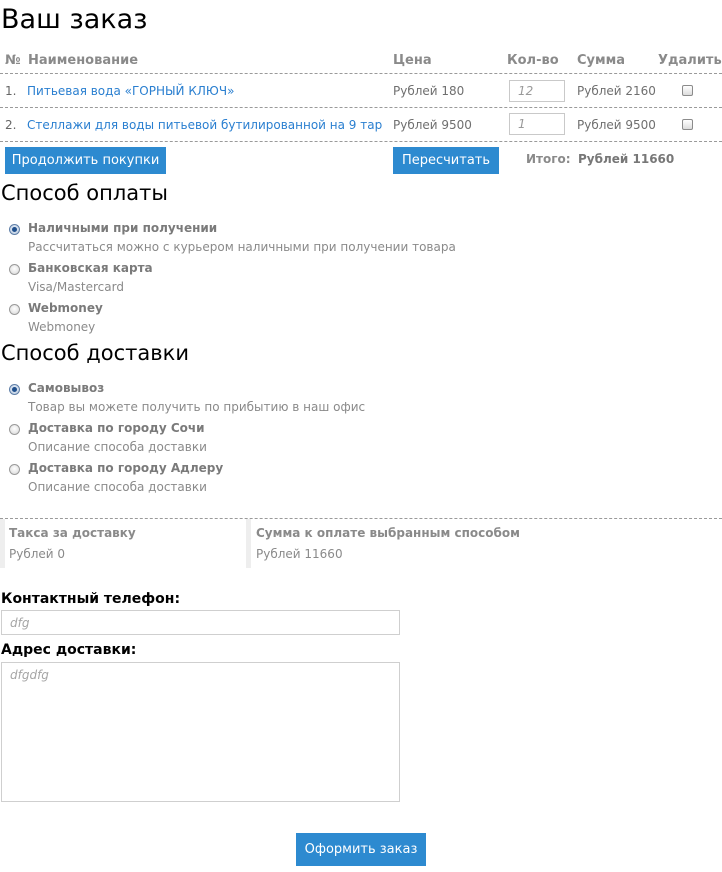  I want to click on payment-radio-cash, so click(14, 229).